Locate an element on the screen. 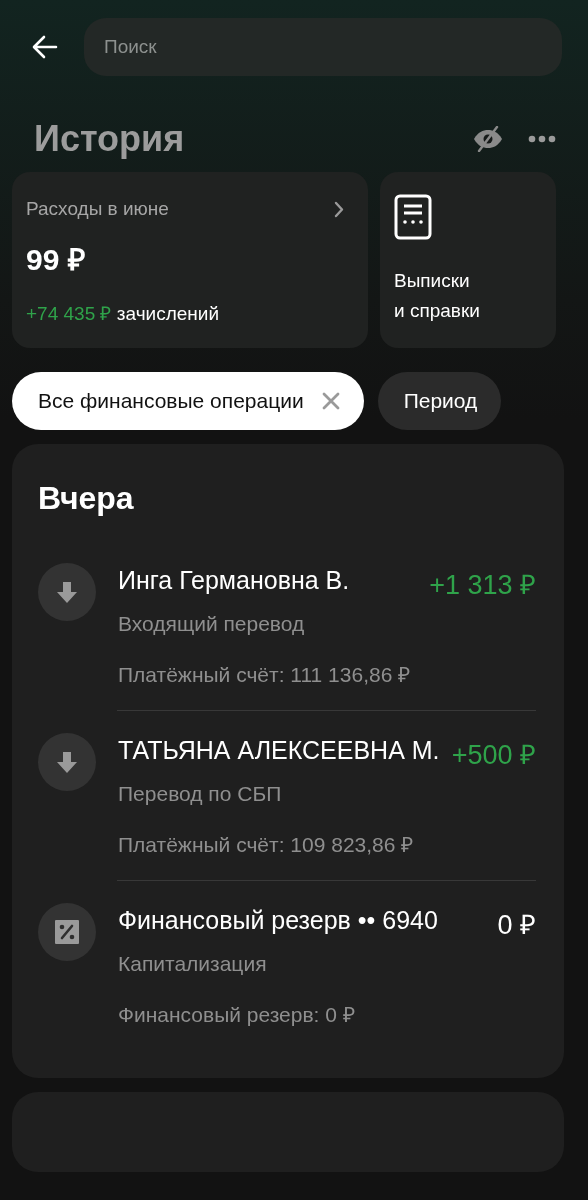 This screenshot has height=1200, width=588. chevron-right-icon is located at coordinates (339, 209).